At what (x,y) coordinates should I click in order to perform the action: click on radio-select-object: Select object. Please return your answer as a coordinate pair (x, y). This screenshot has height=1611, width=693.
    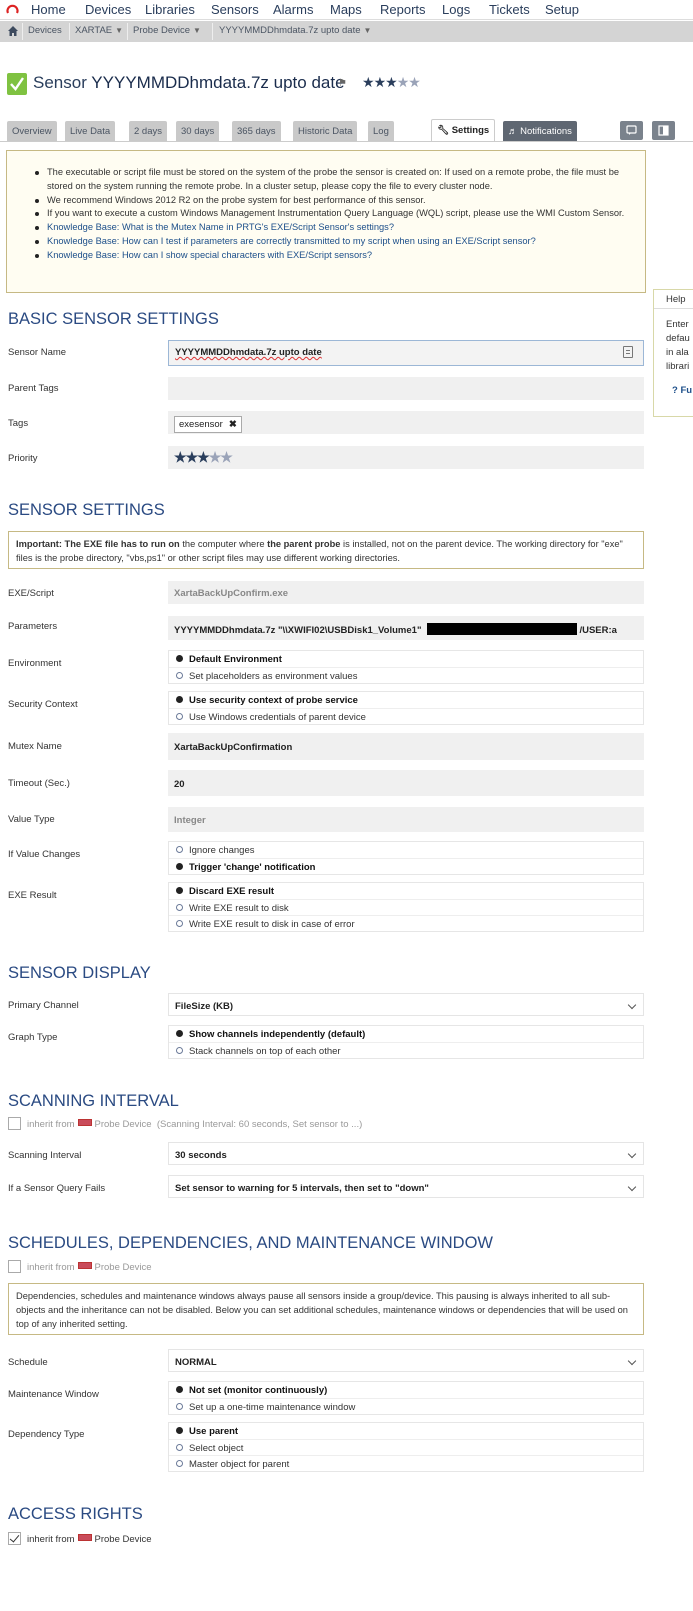
    Looking at the image, I should click on (406, 1447).